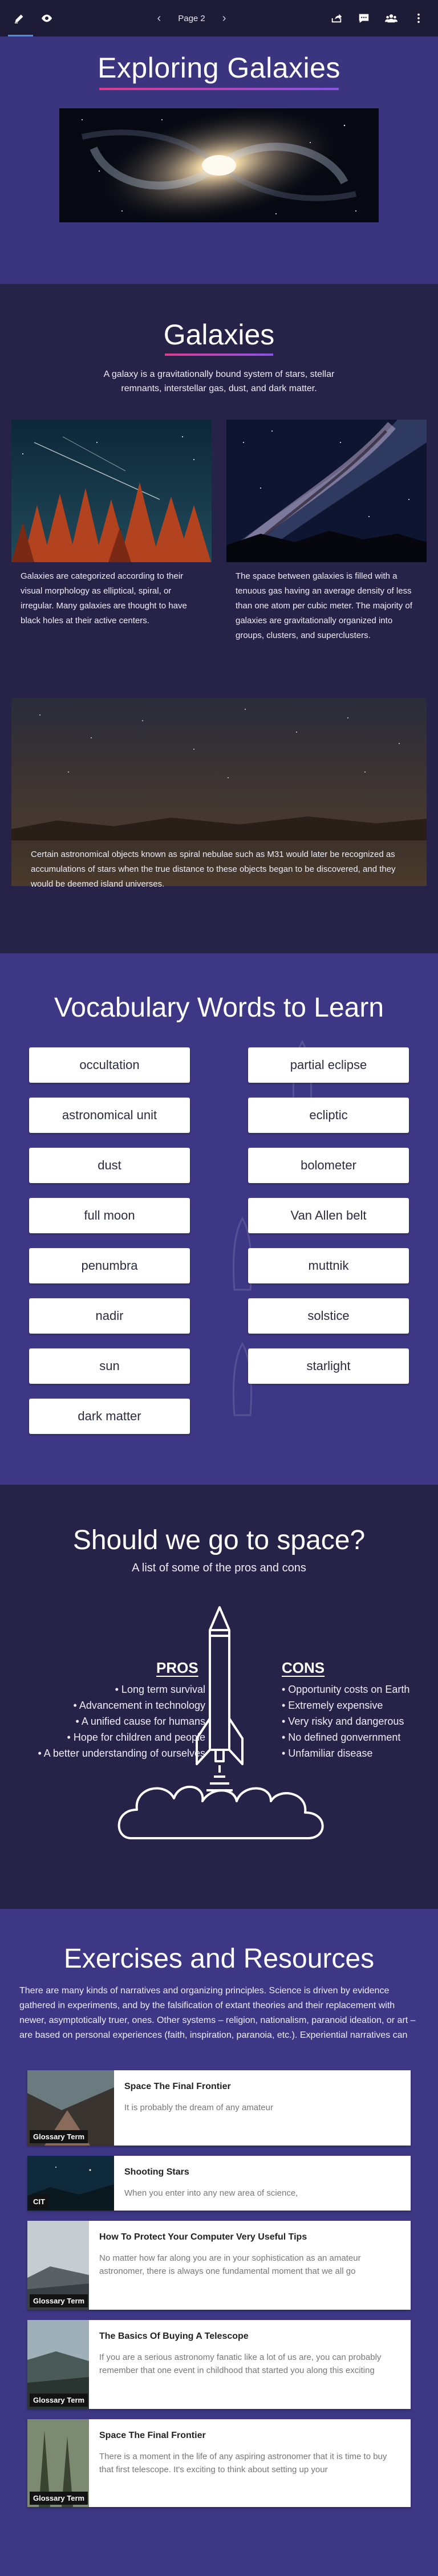 The width and height of the screenshot is (438, 2576). I want to click on vocabulary-heading: Vocabulary Words to Learn, so click(219, 1008).